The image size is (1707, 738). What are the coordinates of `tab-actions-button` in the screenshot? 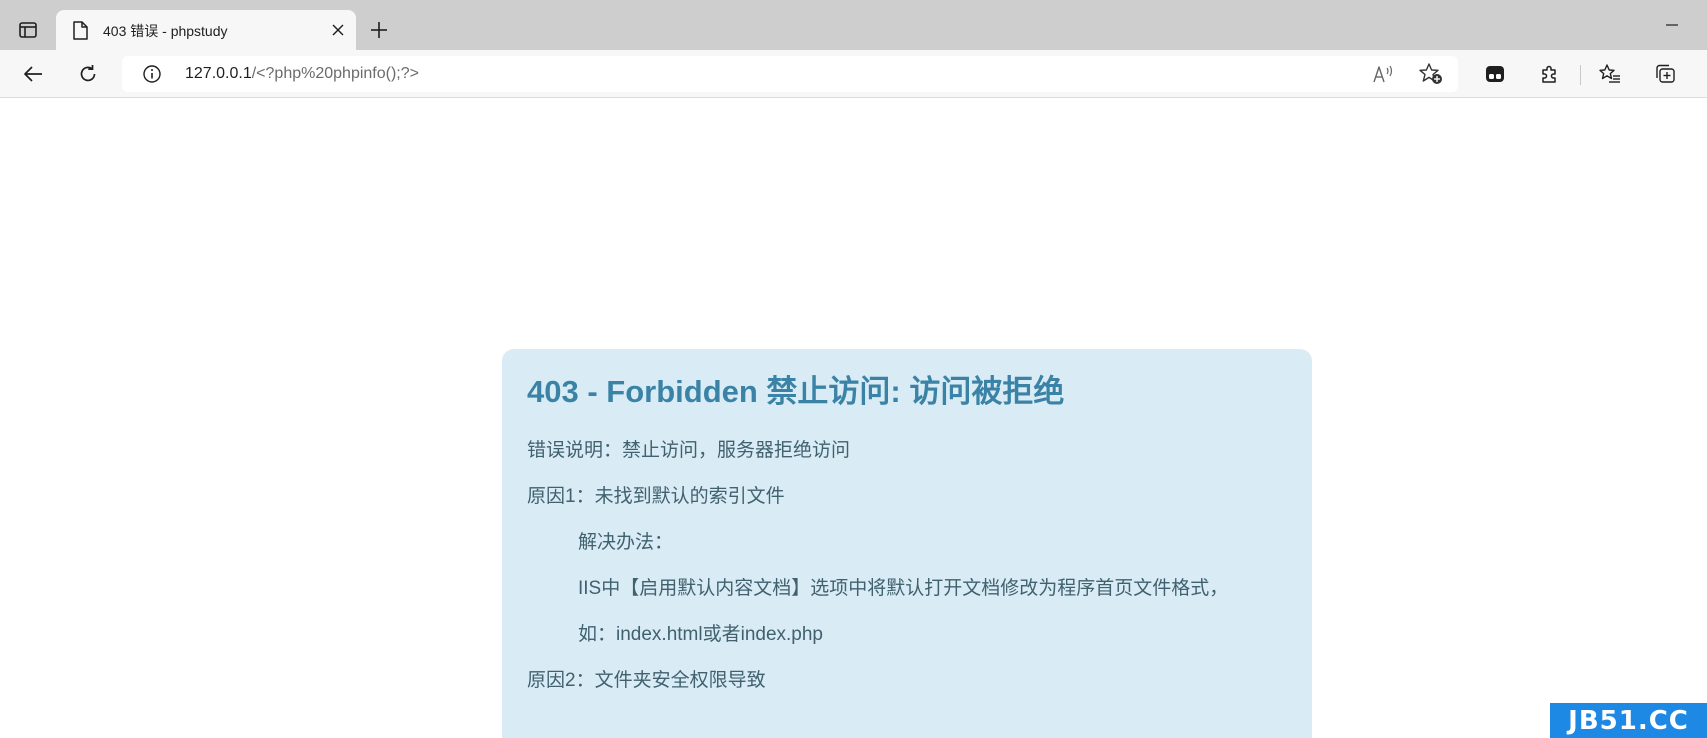 It's located at (28, 30).